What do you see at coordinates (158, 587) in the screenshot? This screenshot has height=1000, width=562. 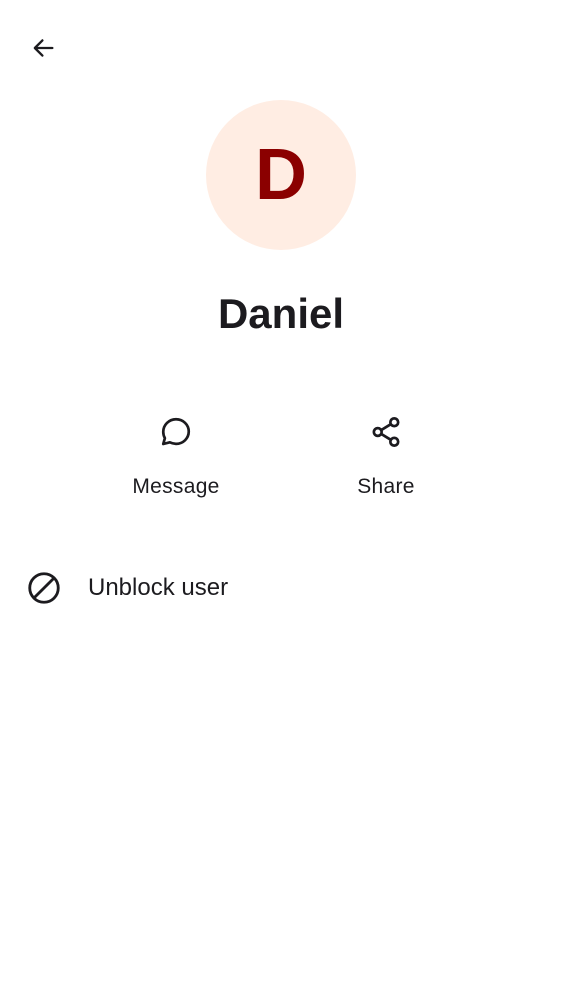 I see `unblock-user-label: Unblock user` at bounding box center [158, 587].